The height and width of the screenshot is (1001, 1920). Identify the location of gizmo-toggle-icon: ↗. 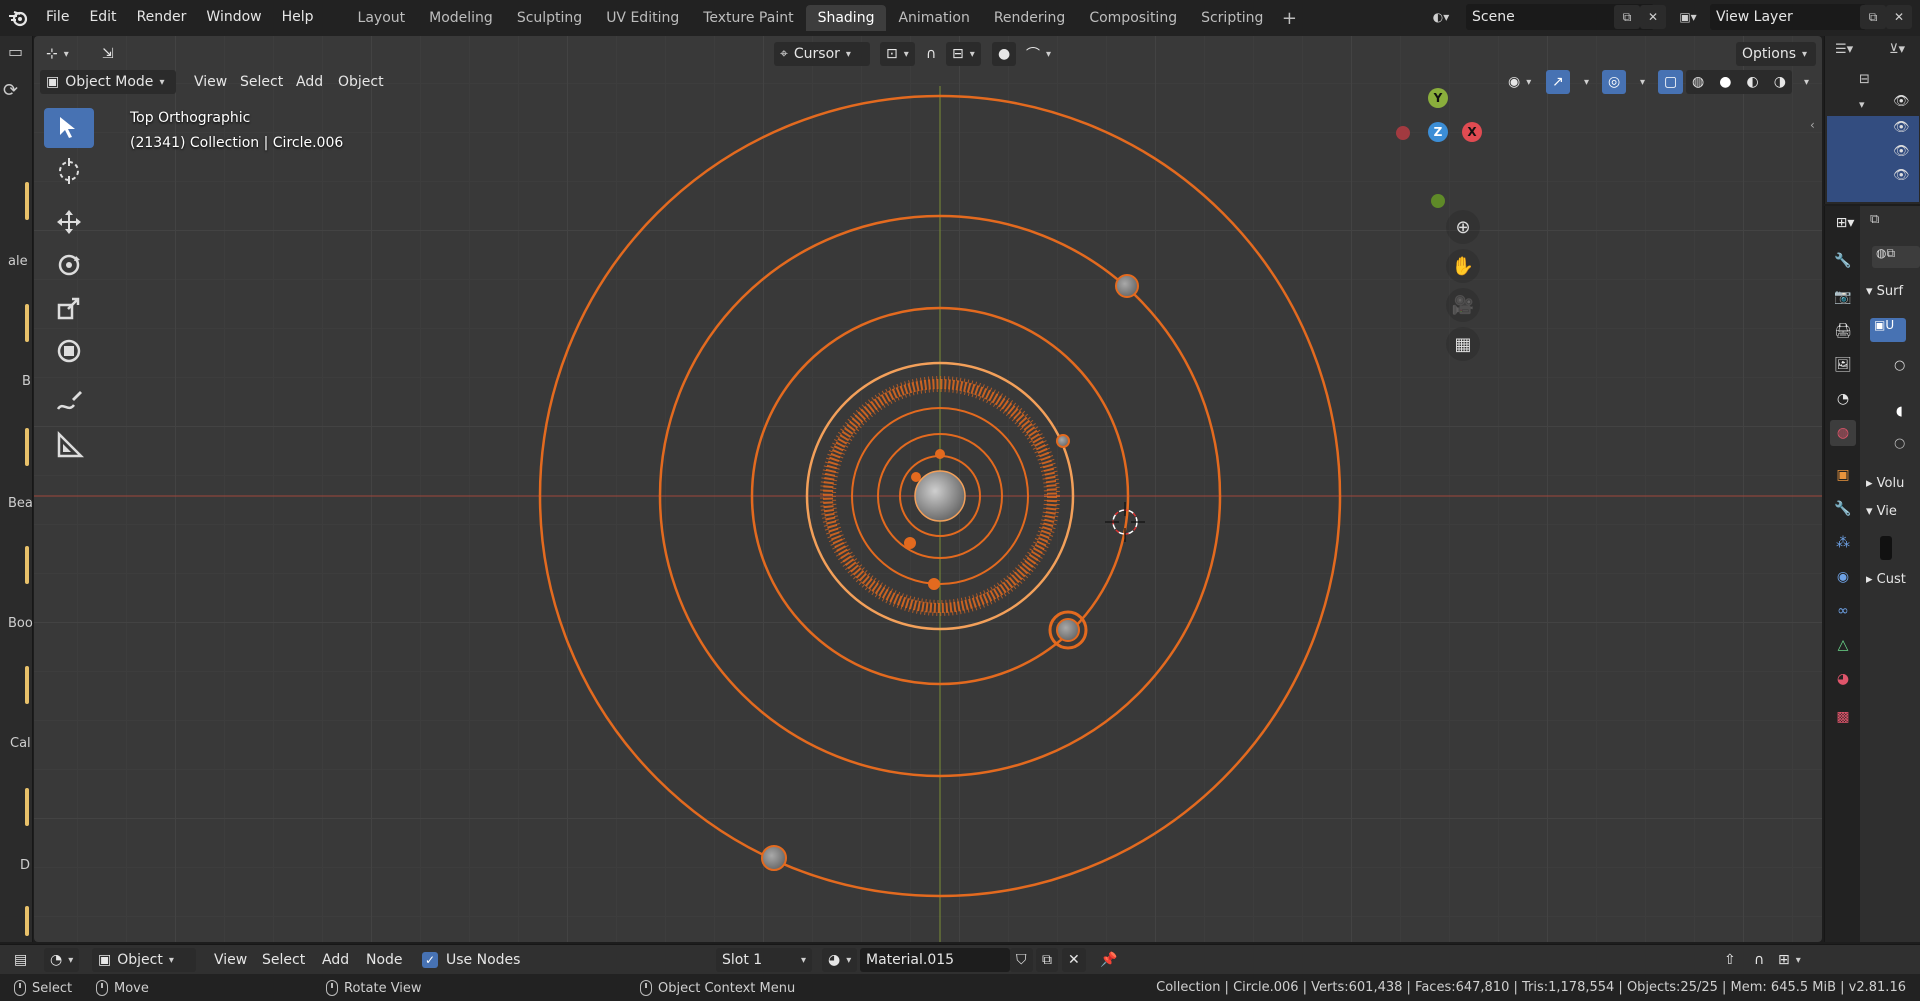
(1558, 82).